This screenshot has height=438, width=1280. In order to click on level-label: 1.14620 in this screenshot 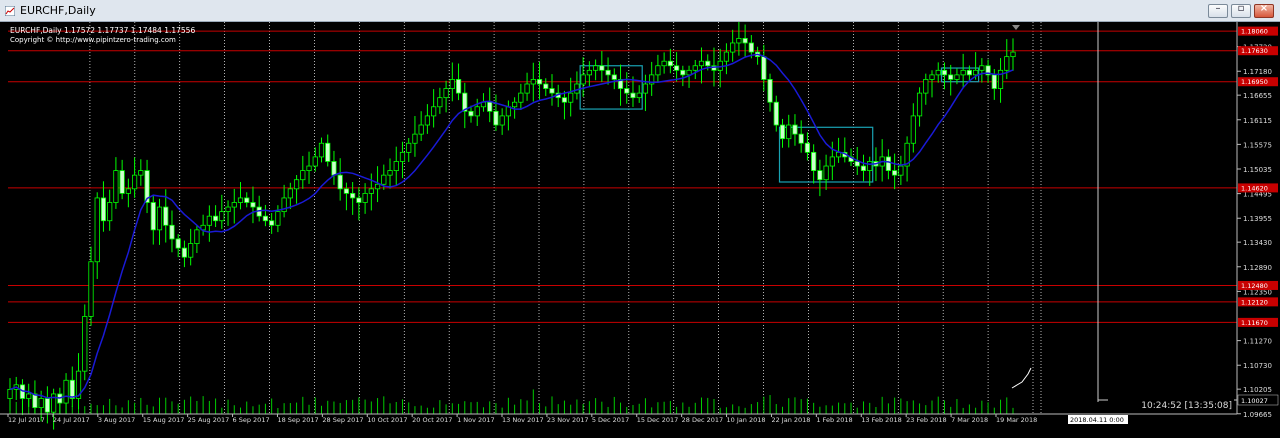, I will do `click(1254, 188)`.